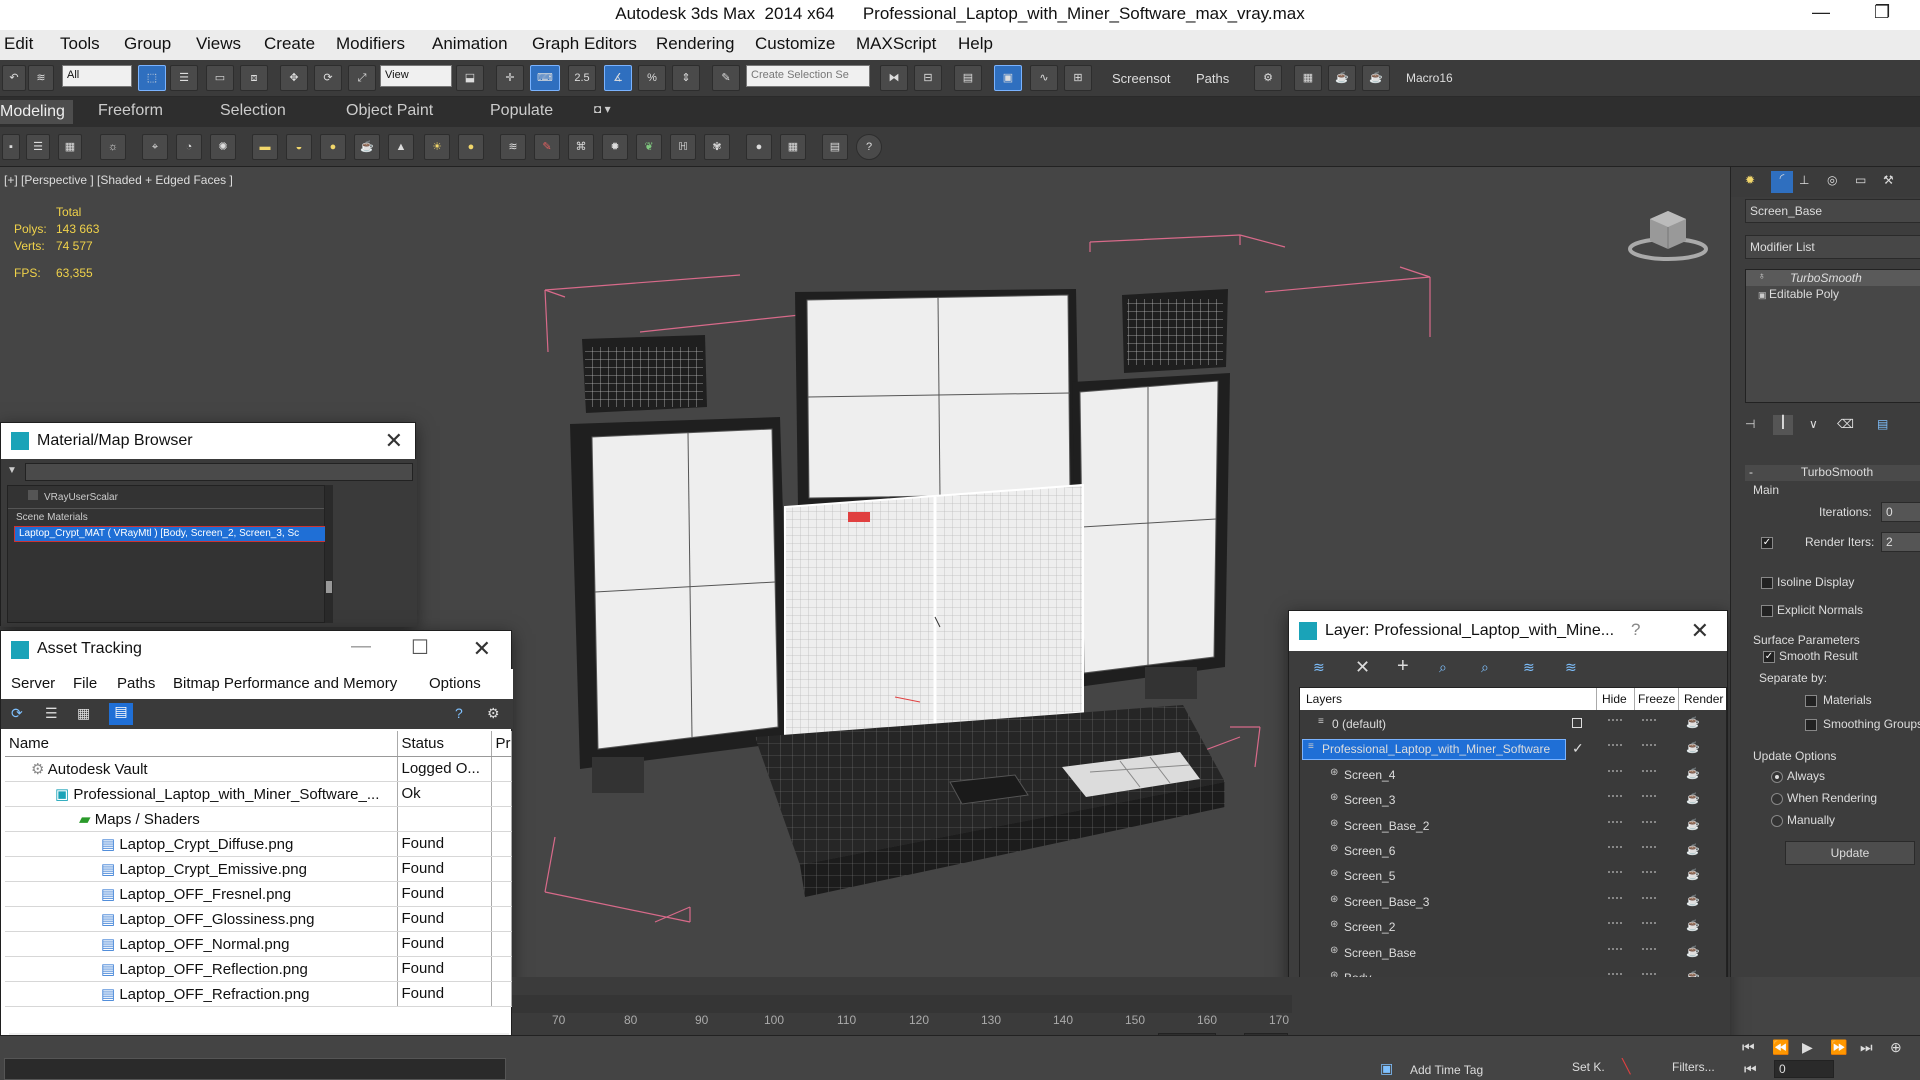  Describe the element at coordinates (1319, 667) in the screenshot. I see `create-layer-icon: ≋` at that location.